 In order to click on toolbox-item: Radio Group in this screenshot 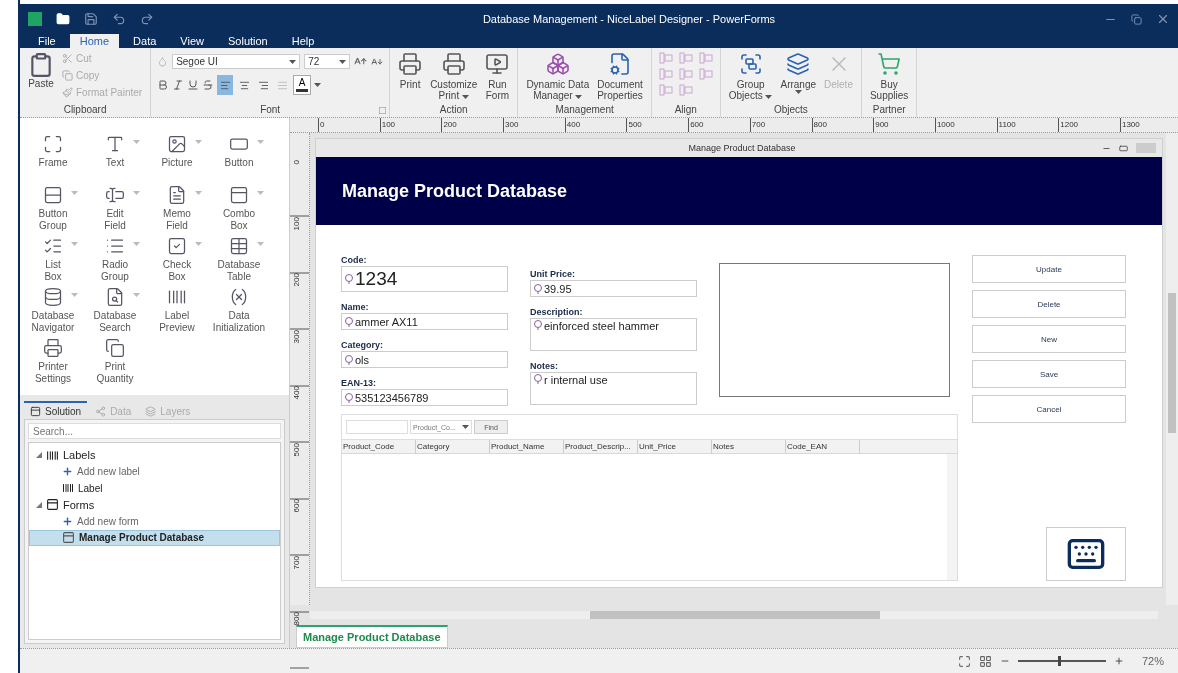, I will do `click(115, 261)`.